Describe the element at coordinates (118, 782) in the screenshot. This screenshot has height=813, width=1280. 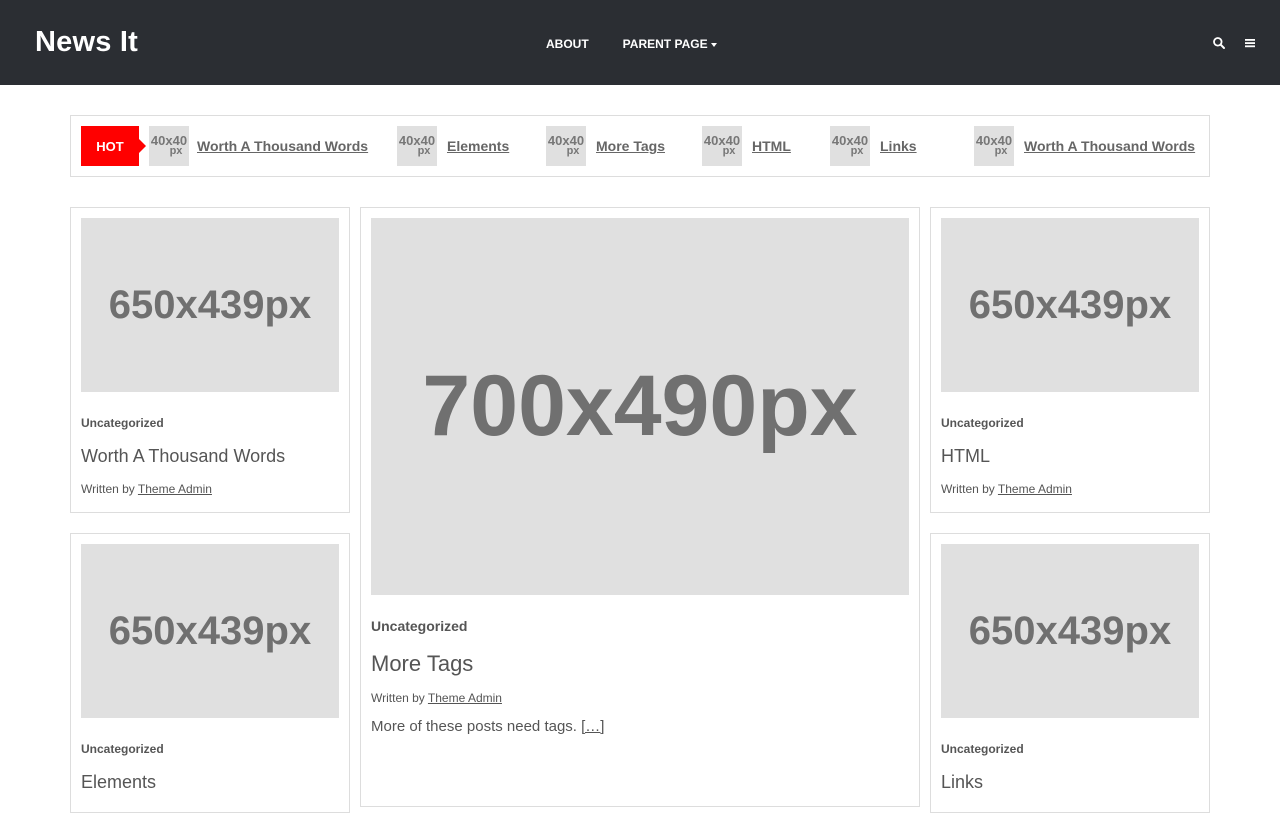
I see `post-title: Elements` at that location.